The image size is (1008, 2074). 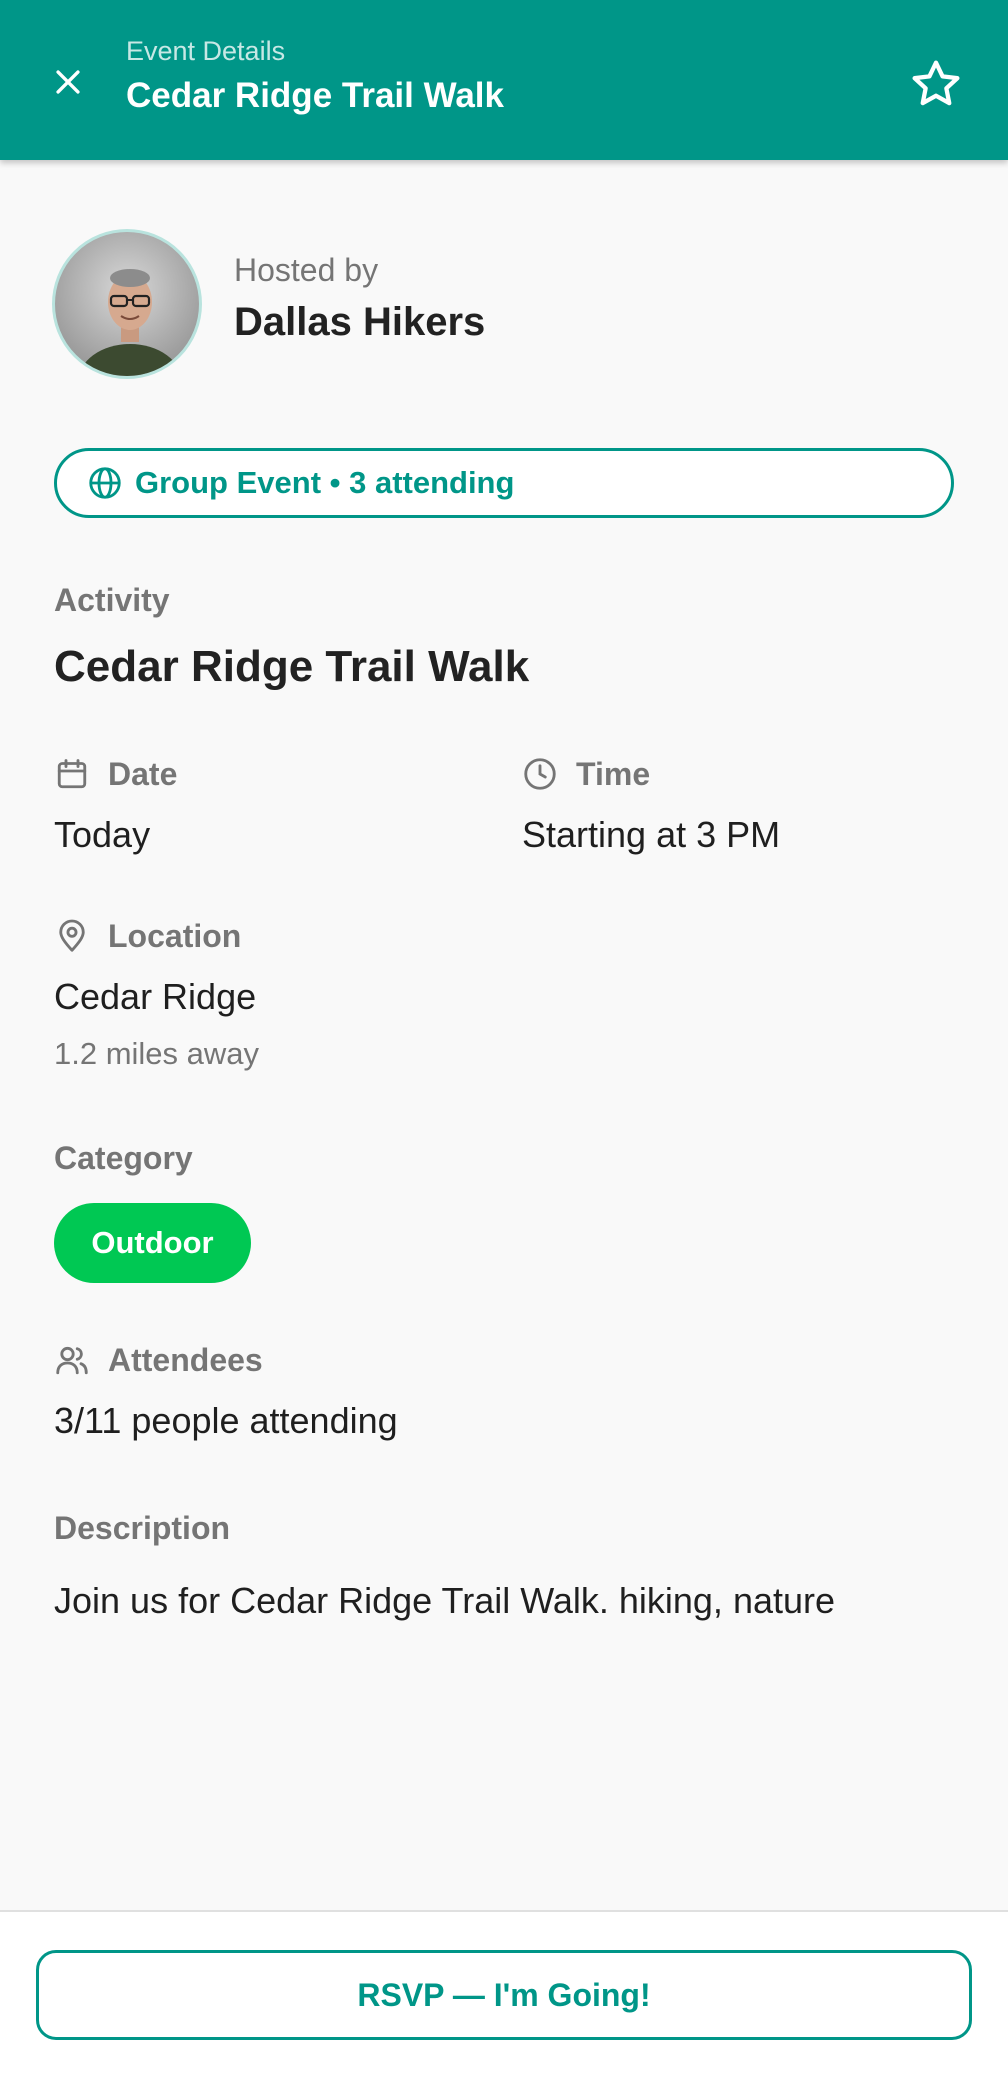 I want to click on star-outline-icon, so click(x=936, y=83).